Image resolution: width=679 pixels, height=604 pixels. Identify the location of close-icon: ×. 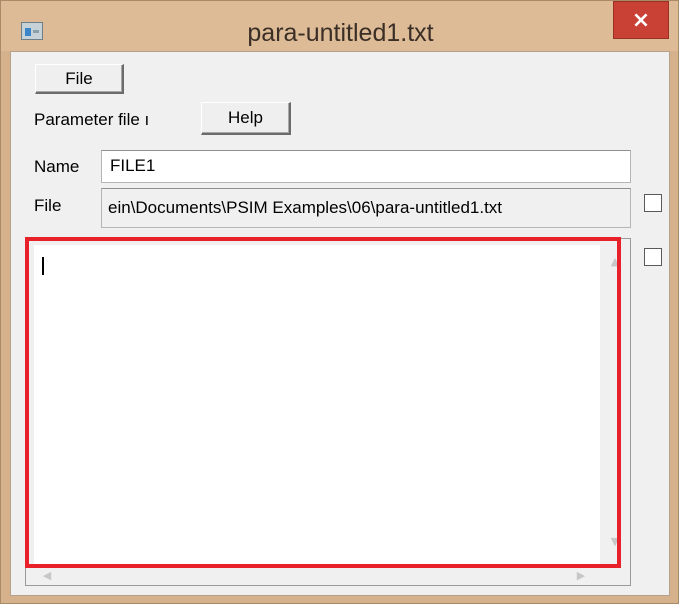
(641, 20).